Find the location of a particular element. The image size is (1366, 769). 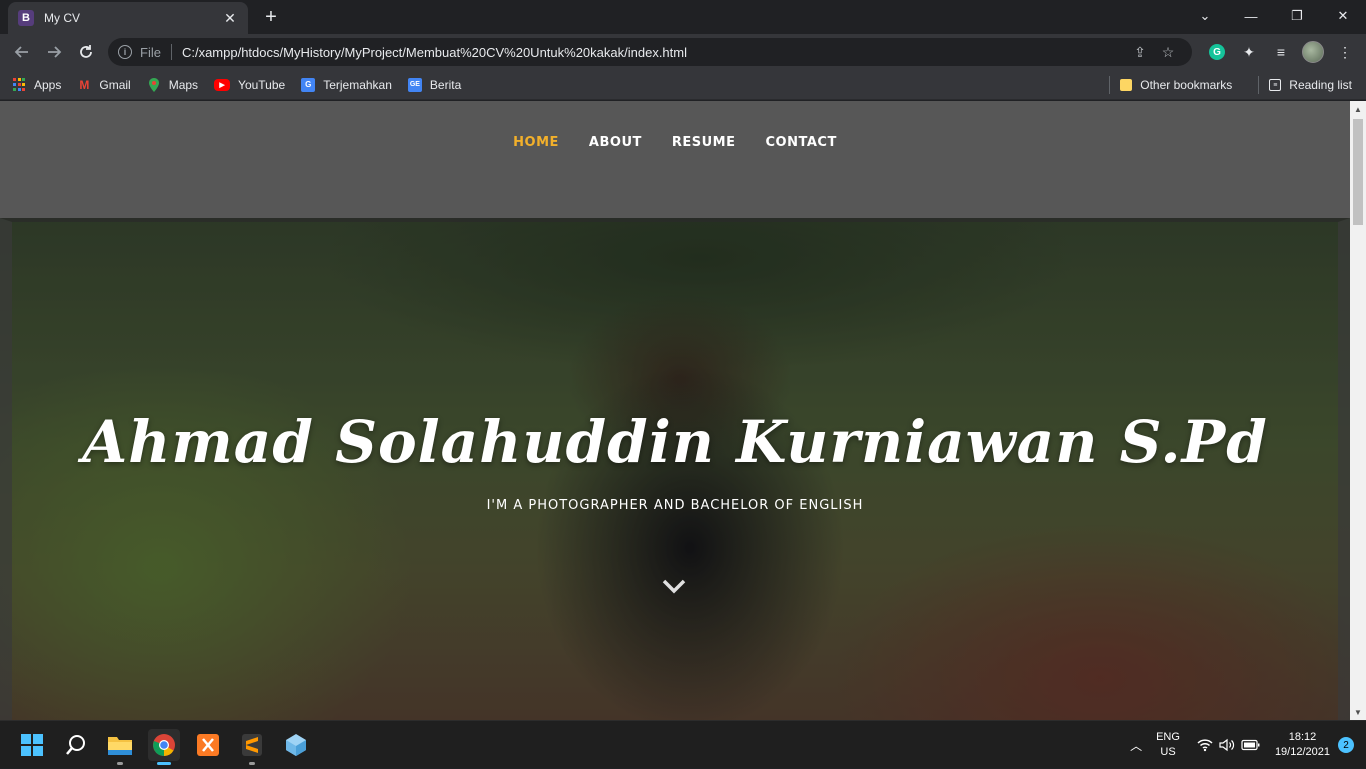

scroll-up-arrow-icon: ▲ is located at coordinates (1358, 109).